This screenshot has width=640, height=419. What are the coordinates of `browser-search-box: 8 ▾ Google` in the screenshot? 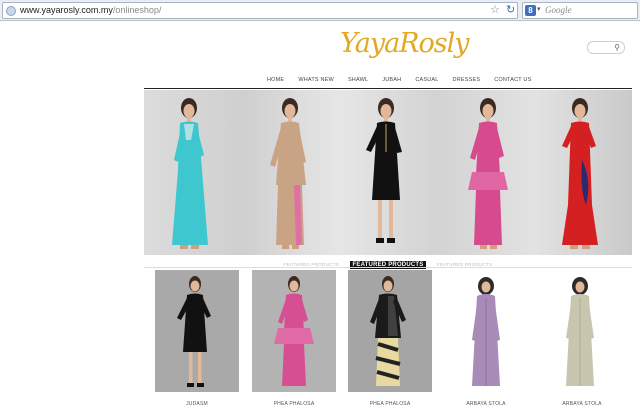 It's located at (580, 10).